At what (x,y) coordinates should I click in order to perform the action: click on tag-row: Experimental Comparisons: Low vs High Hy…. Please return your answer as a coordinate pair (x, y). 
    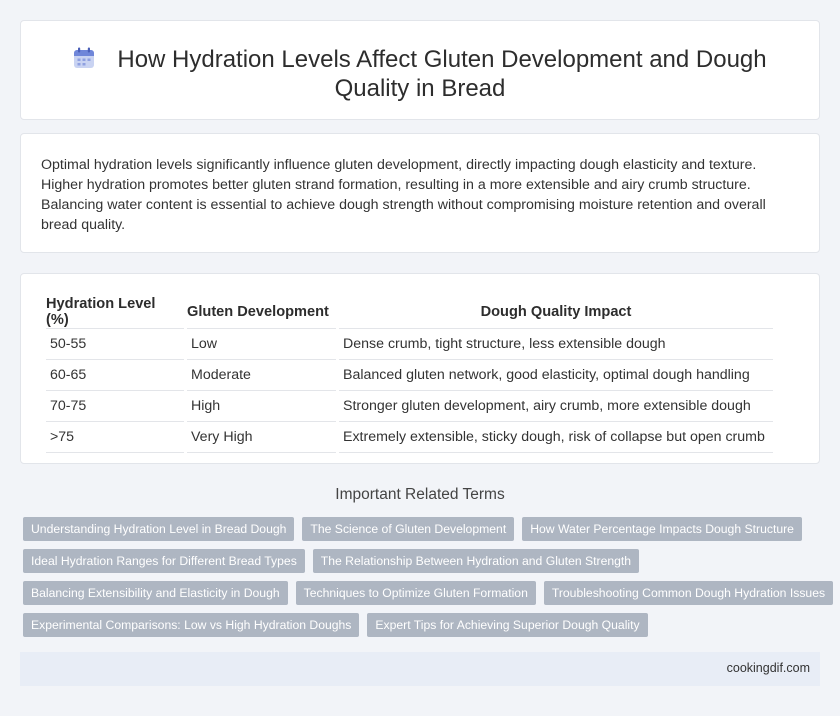
    Looking at the image, I should click on (423, 625).